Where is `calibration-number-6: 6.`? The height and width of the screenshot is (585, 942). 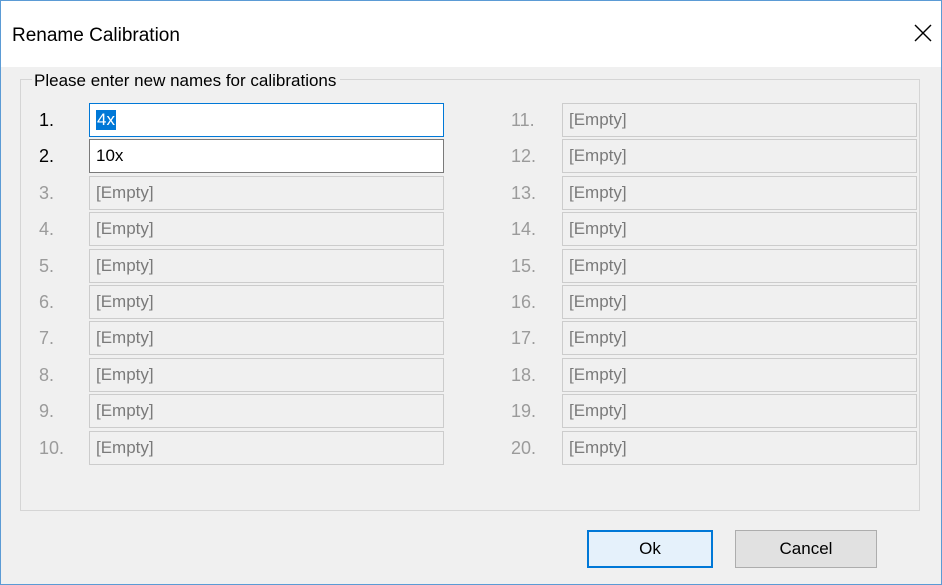 calibration-number-6: 6. is located at coordinates (47, 302).